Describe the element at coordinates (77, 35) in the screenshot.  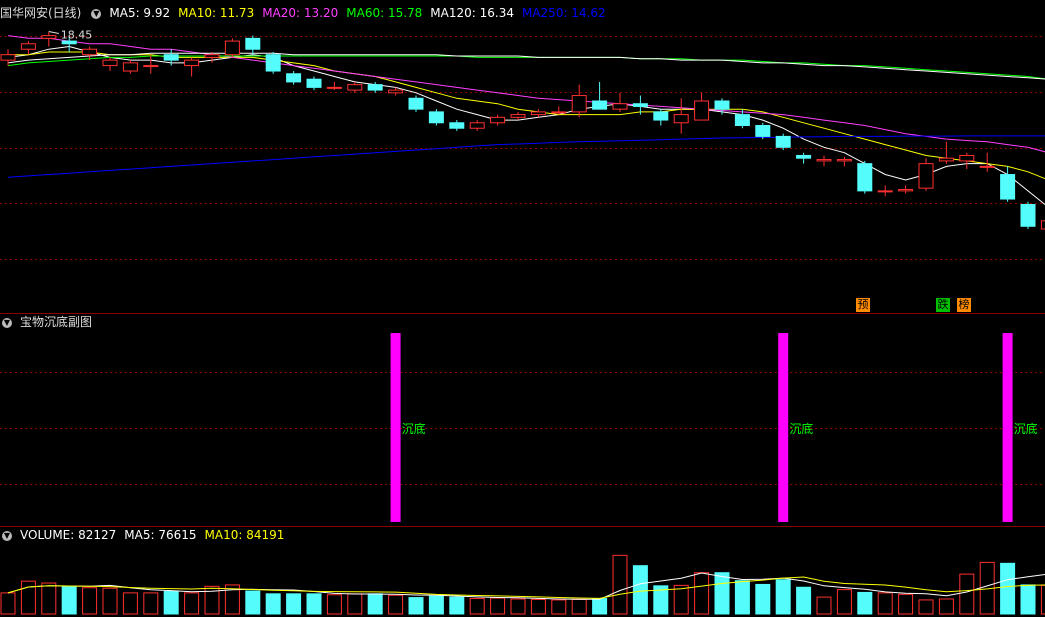
I see `high-label: 18.45` at that location.